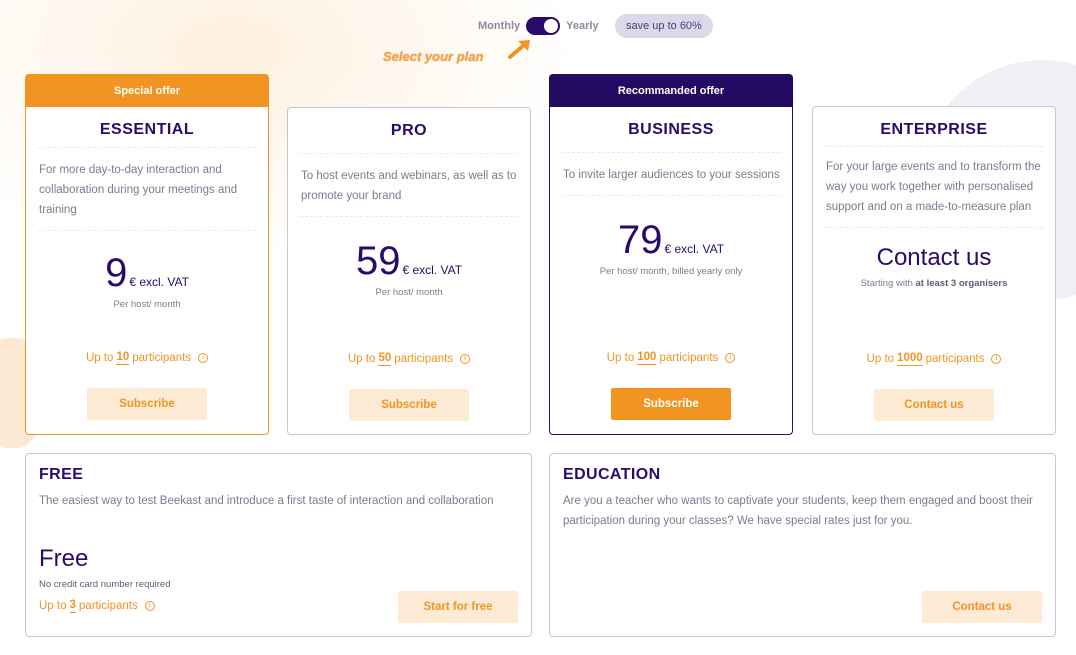 The image size is (1076, 655). I want to click on price: 79 € excl. VAT, so click(671, 240).